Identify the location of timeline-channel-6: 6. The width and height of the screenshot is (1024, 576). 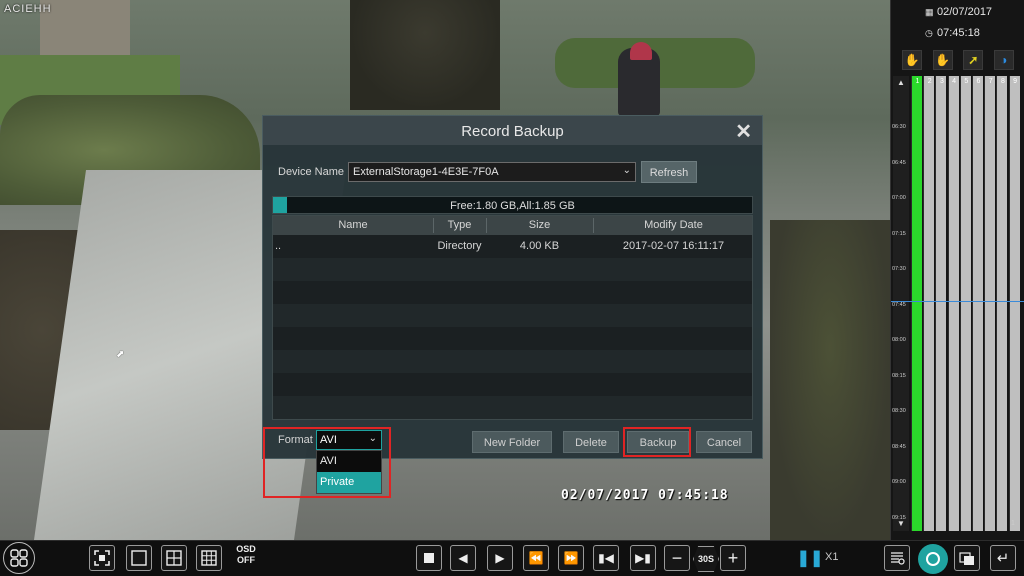
(977, 303).